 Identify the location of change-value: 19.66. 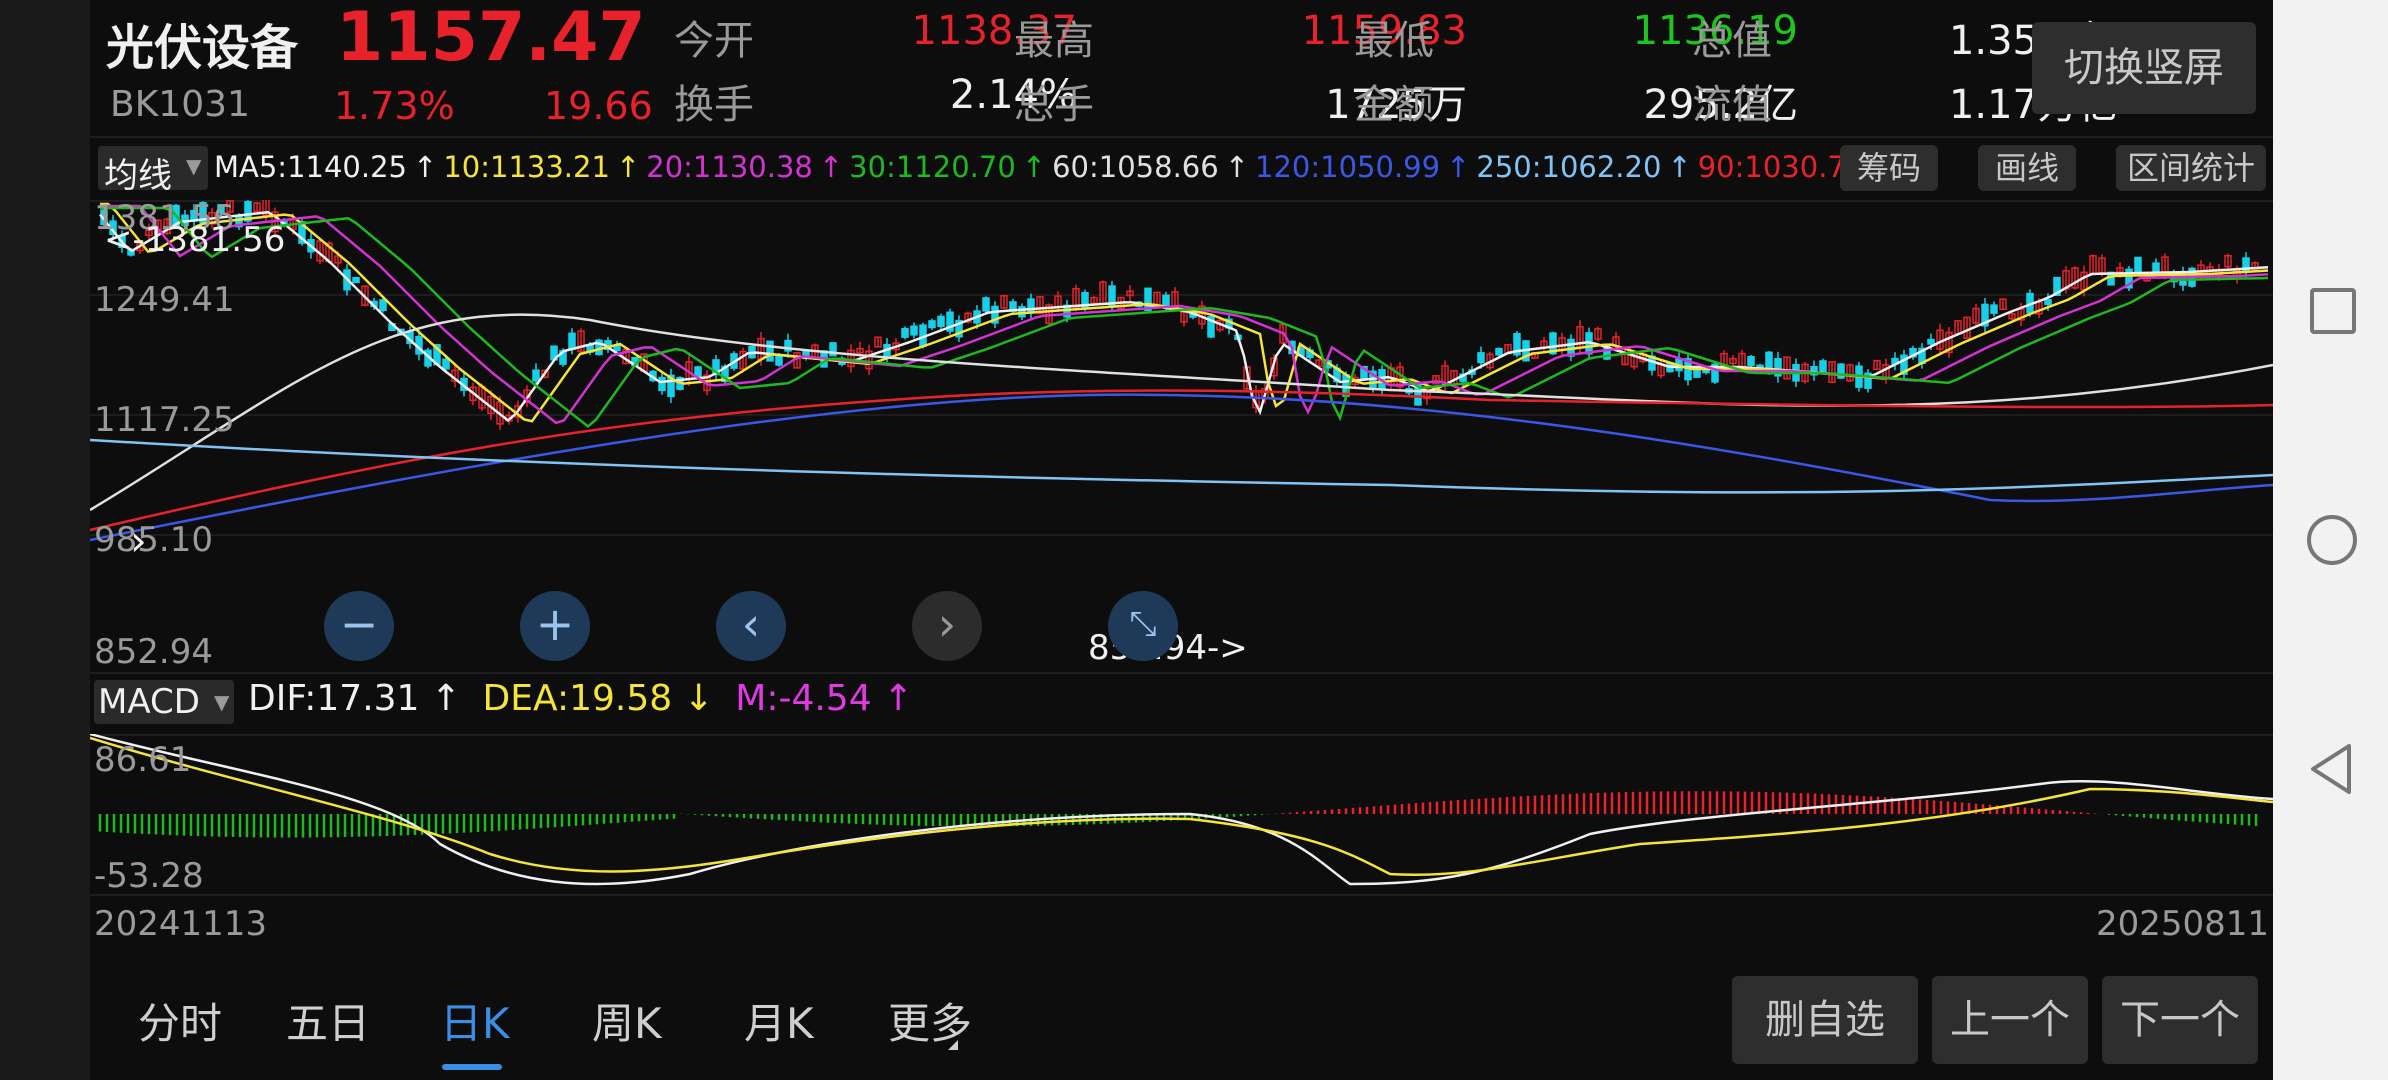
(598, 106).